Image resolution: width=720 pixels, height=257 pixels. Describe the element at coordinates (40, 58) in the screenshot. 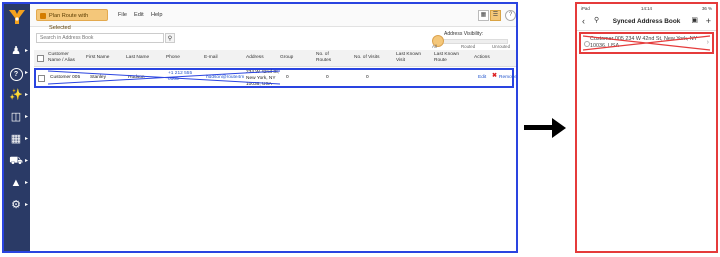

I see `select-all-checkbox` at that location.